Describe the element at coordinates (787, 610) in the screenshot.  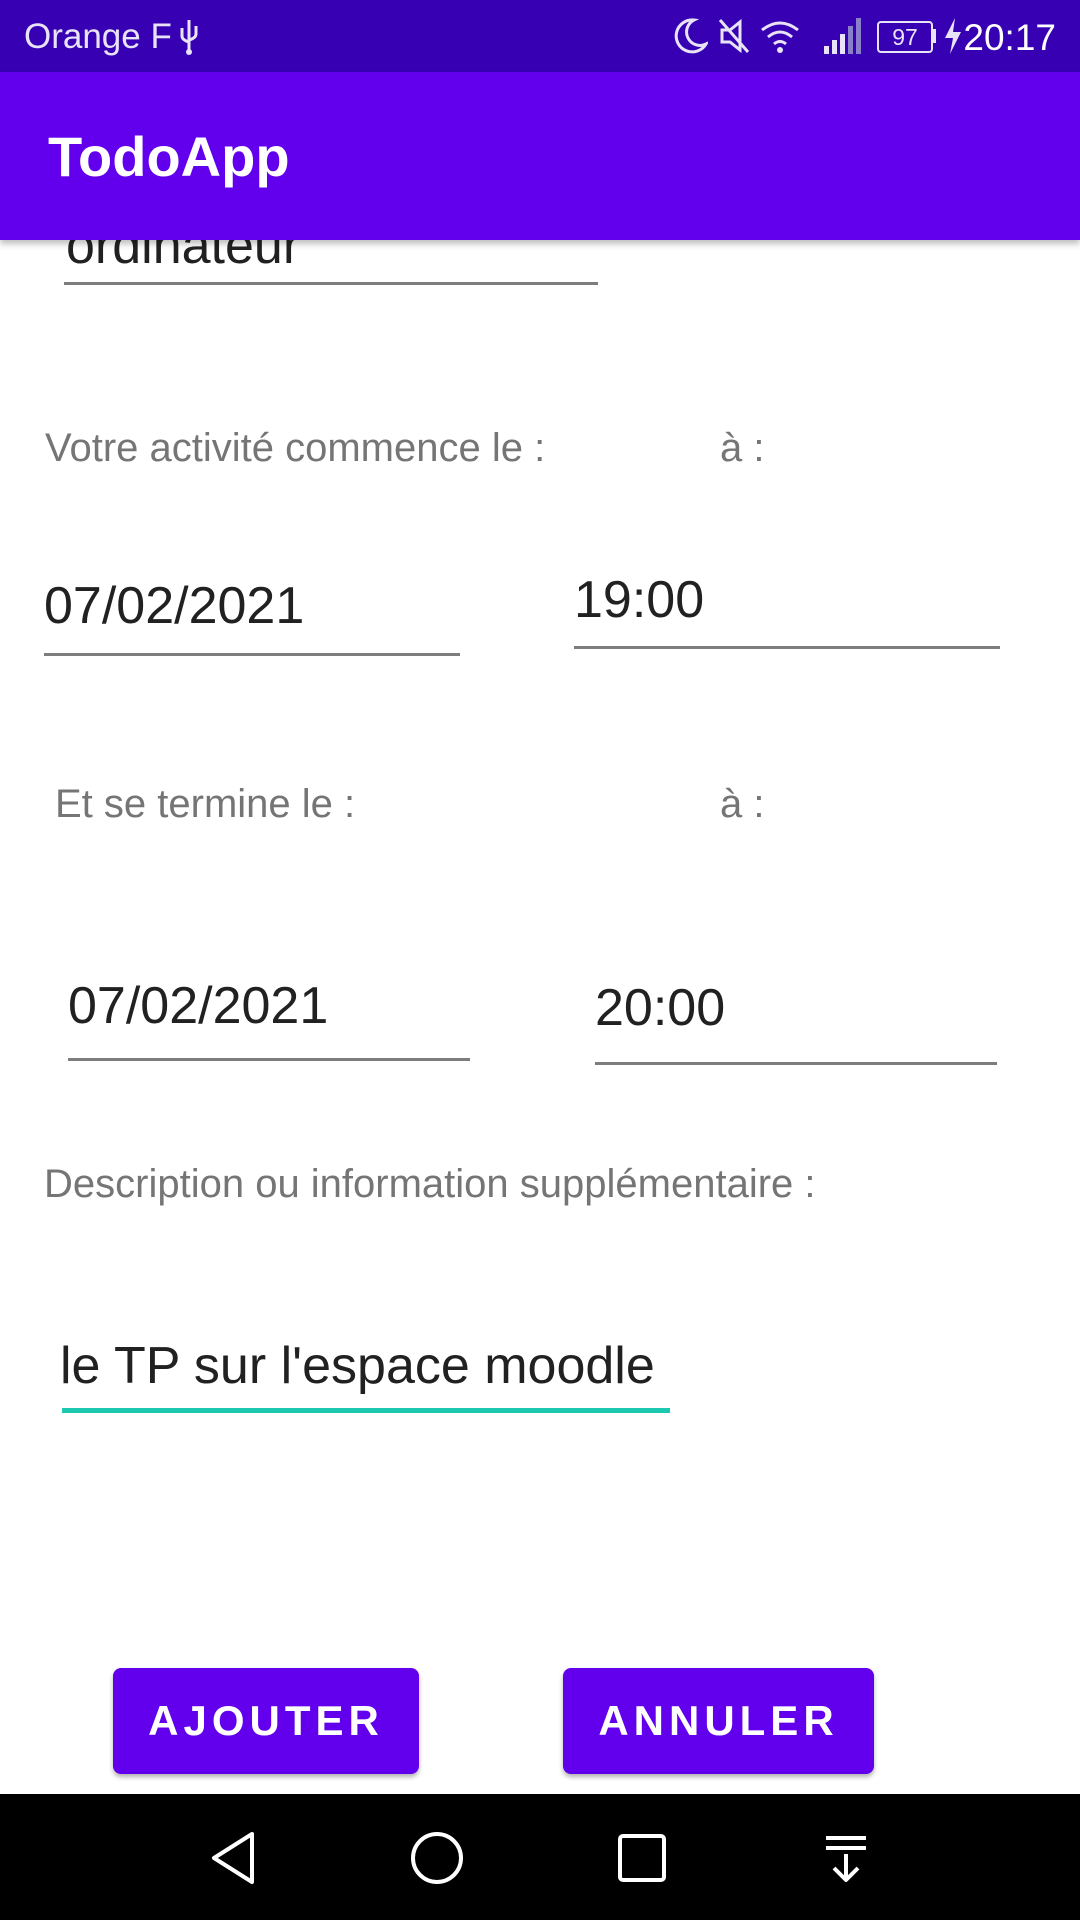
I see `start-time-field: 19:00` at that location.